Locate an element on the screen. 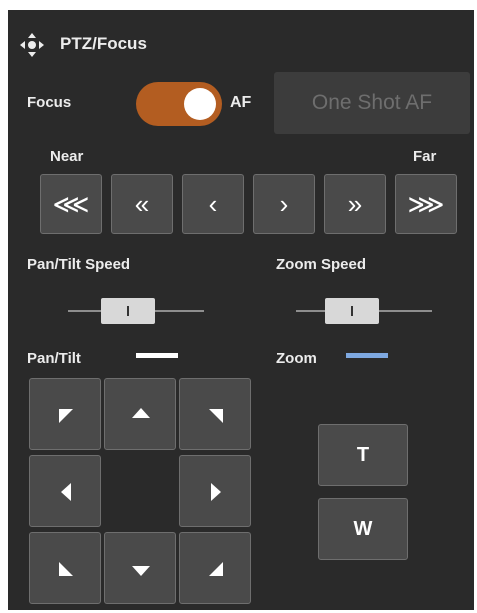 This screenshot has width=477, height=613. pan-down-left-button is located at coordinates (65, 568).